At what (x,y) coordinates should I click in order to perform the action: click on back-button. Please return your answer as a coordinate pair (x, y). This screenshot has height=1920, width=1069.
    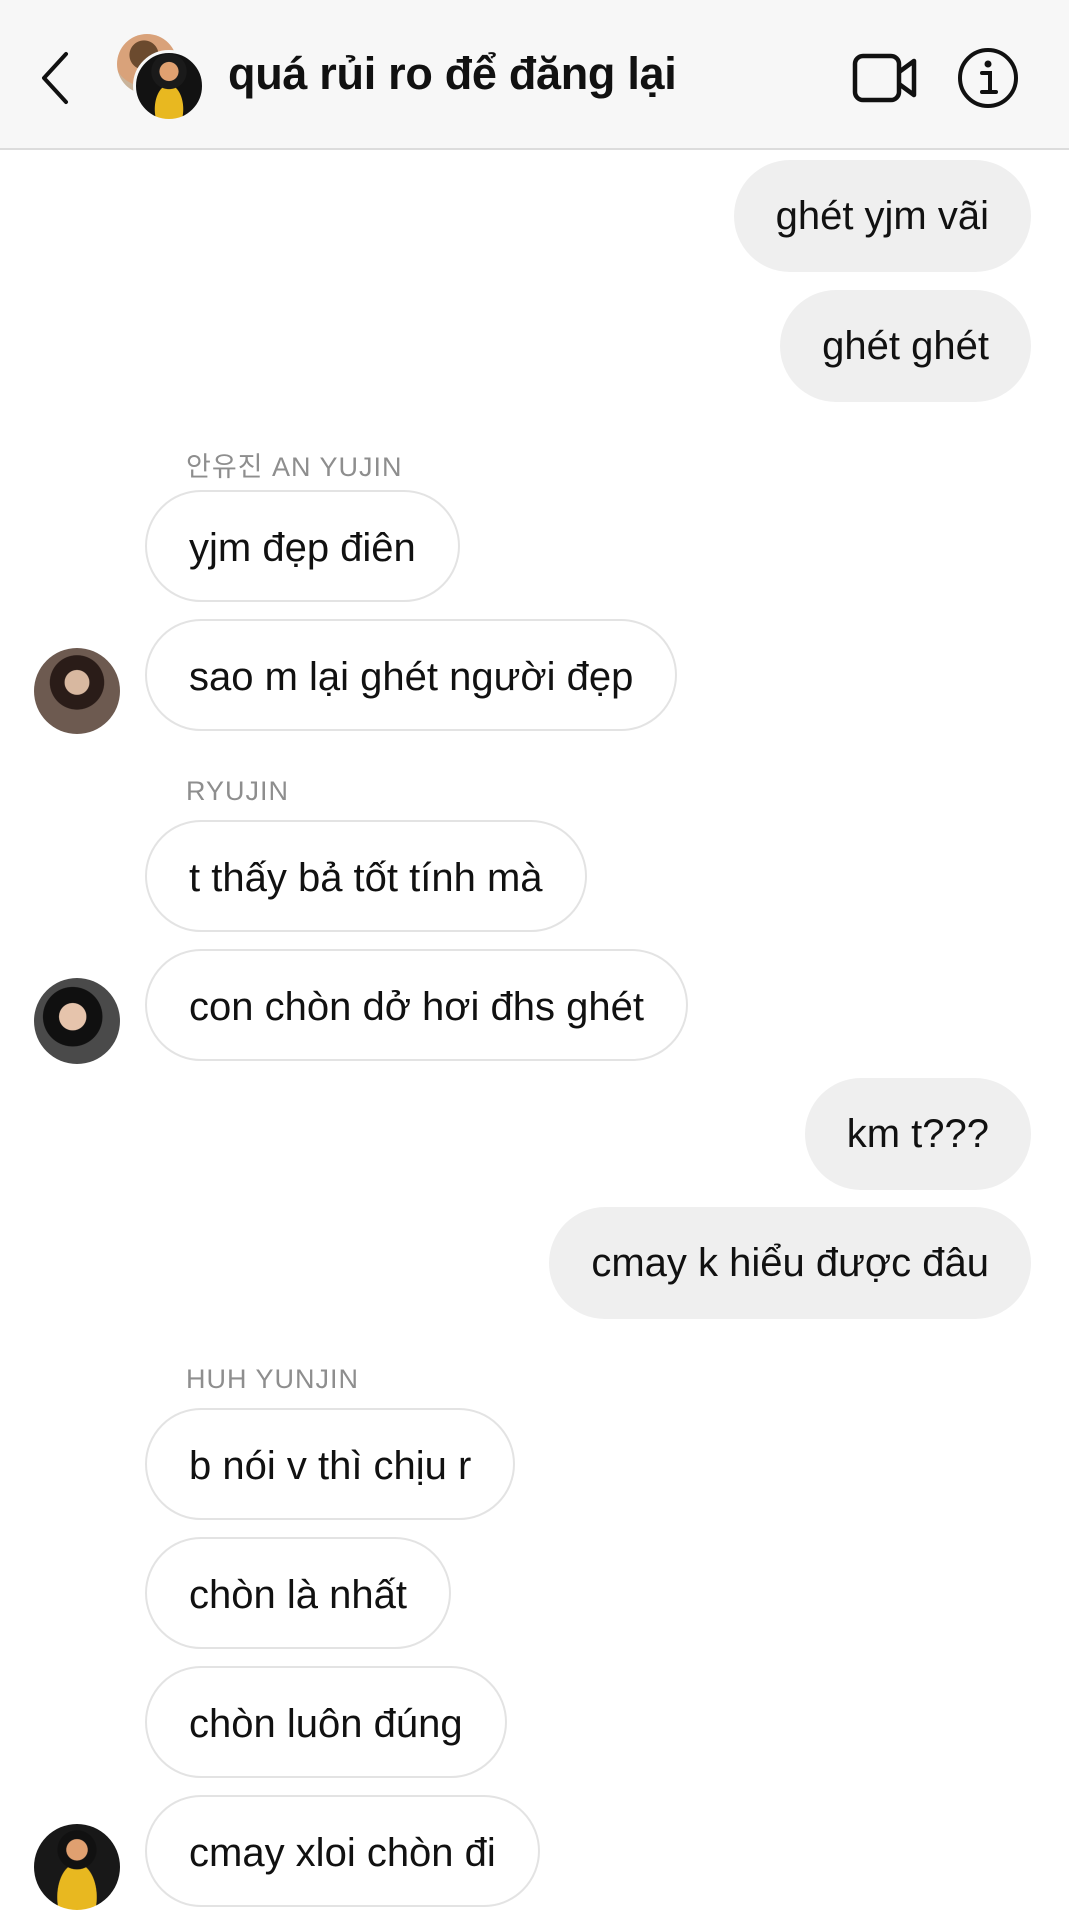
    Looking at the image, I should click on (56, 78).